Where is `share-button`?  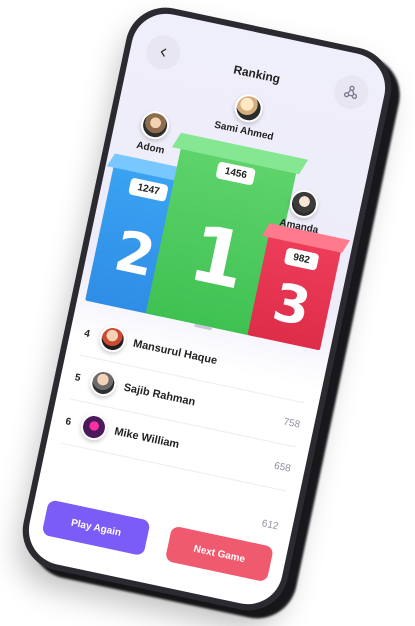 share-button is located at coordinates (351, 92).